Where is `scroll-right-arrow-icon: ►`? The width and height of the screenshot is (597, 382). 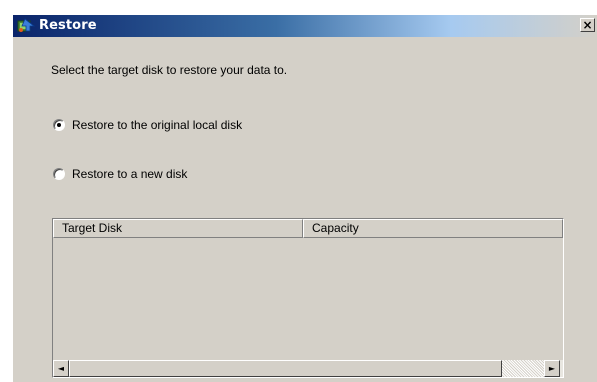 scroll-right-arrow-icon: ► is located at coordinates (552, 368).